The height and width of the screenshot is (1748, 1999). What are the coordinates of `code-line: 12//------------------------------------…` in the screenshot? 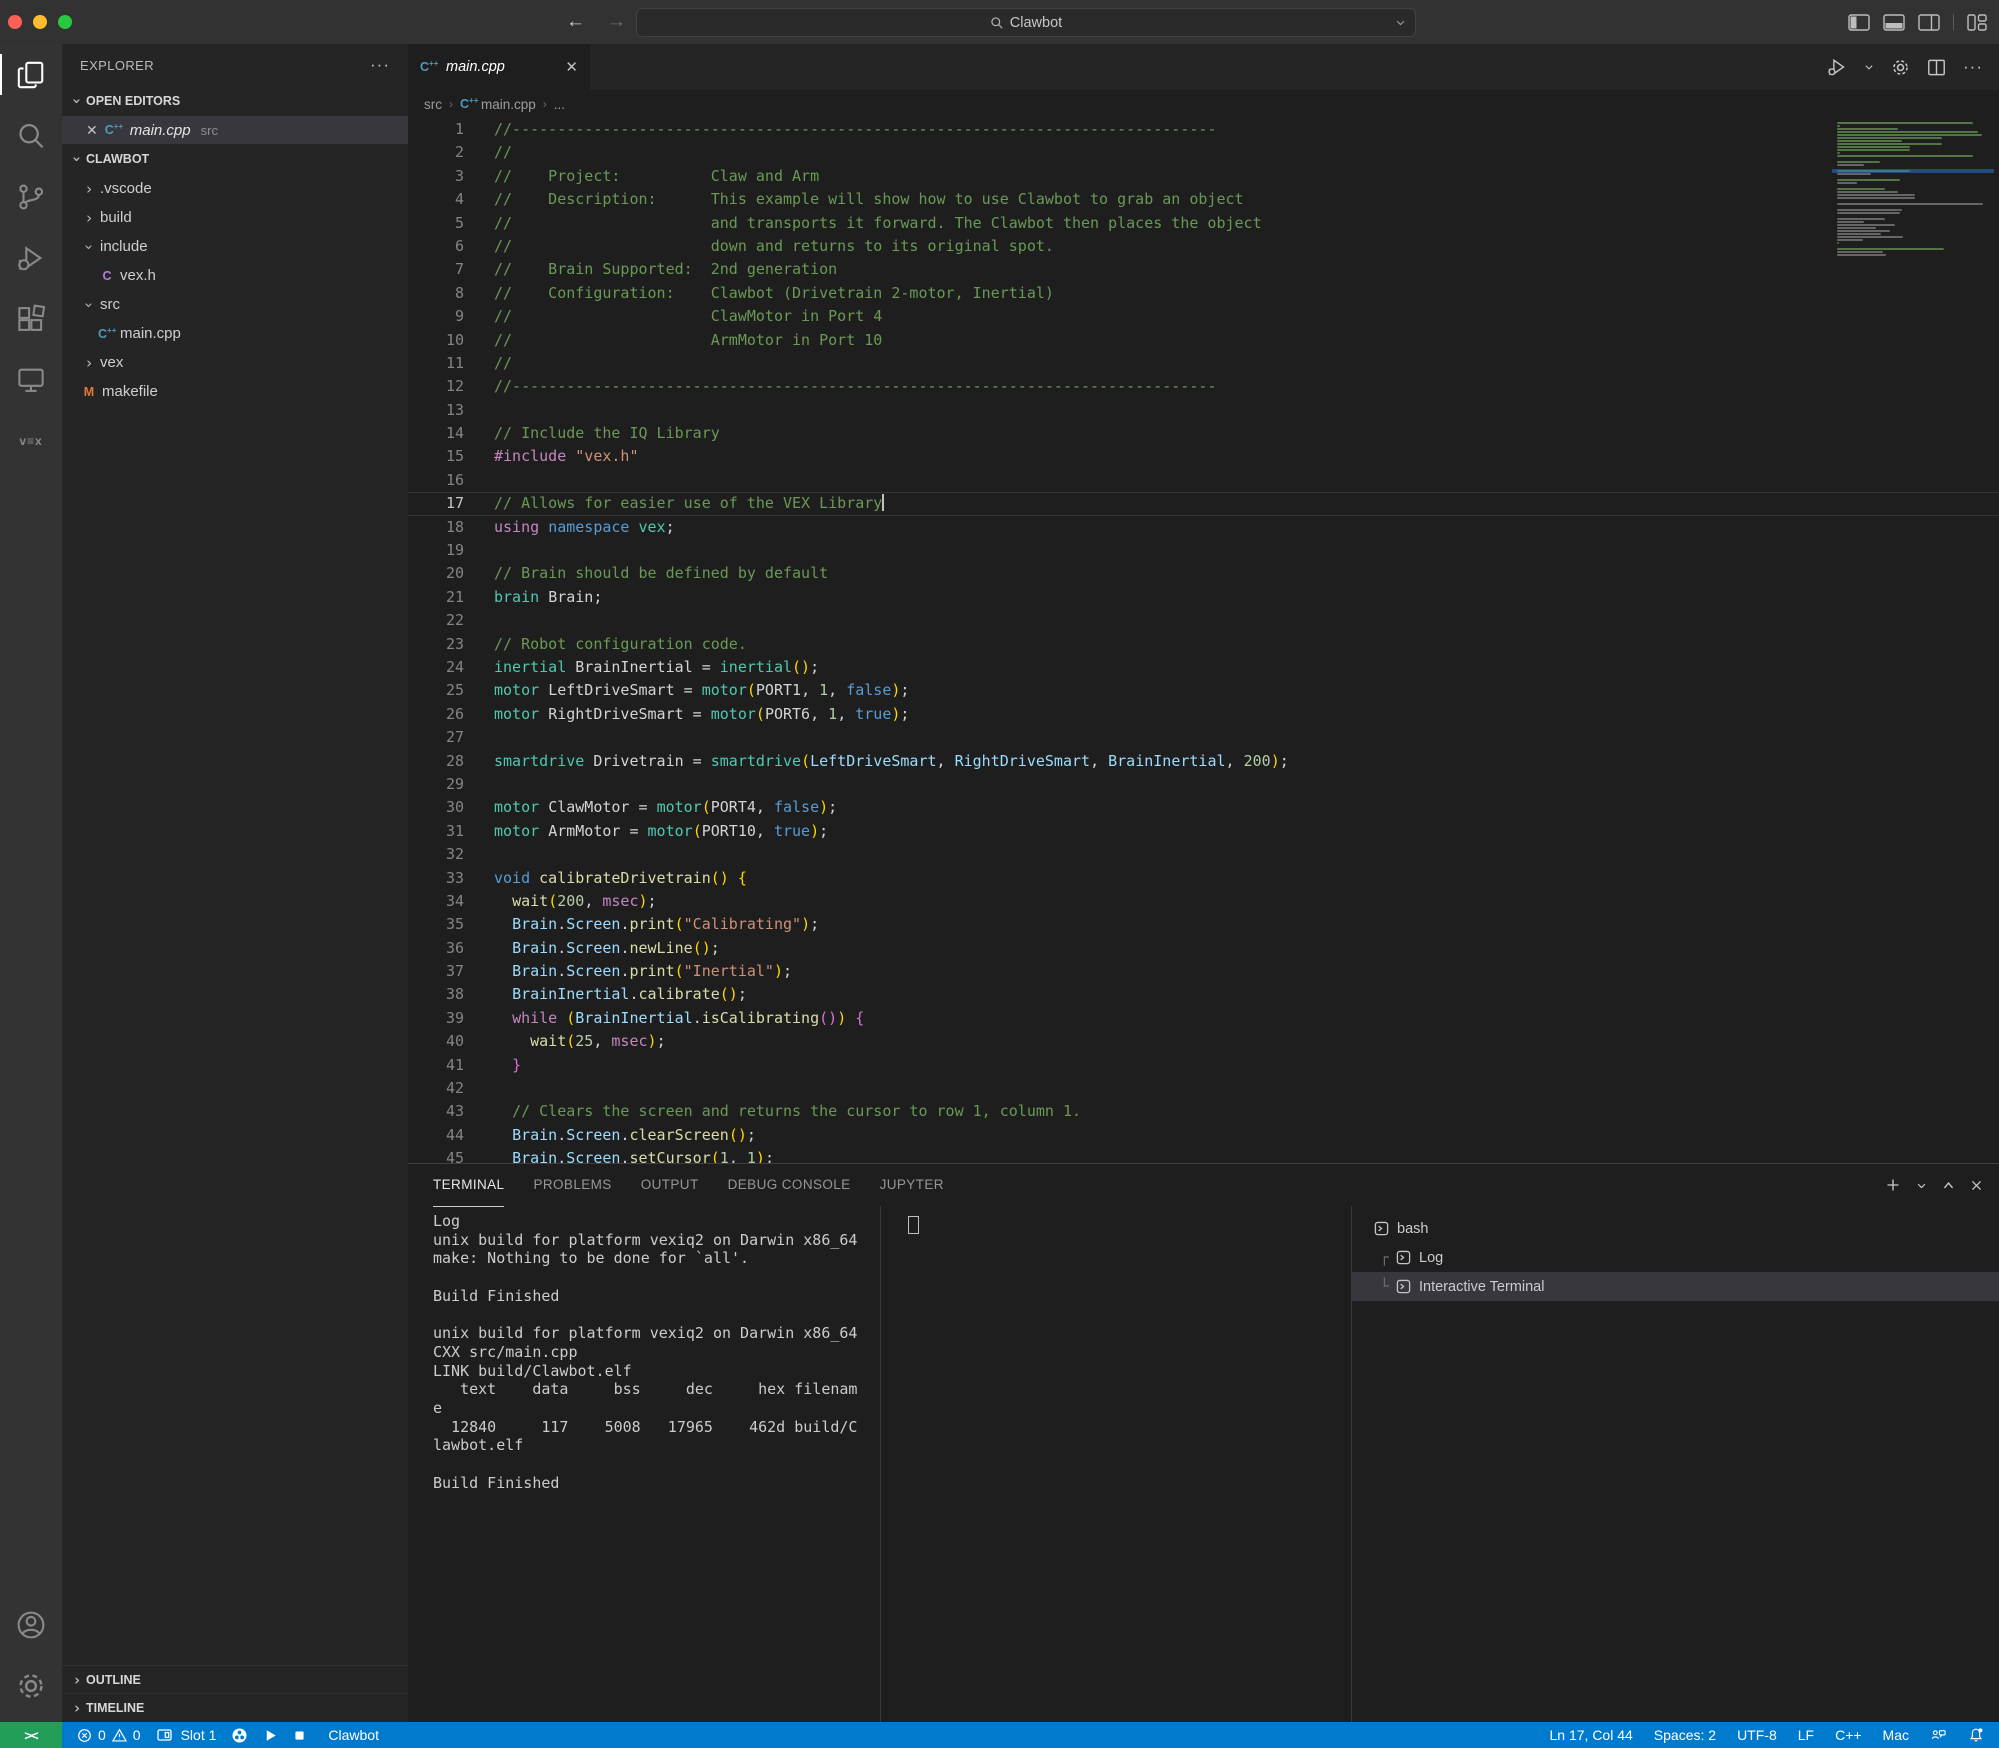 It's located at (1203, 386).